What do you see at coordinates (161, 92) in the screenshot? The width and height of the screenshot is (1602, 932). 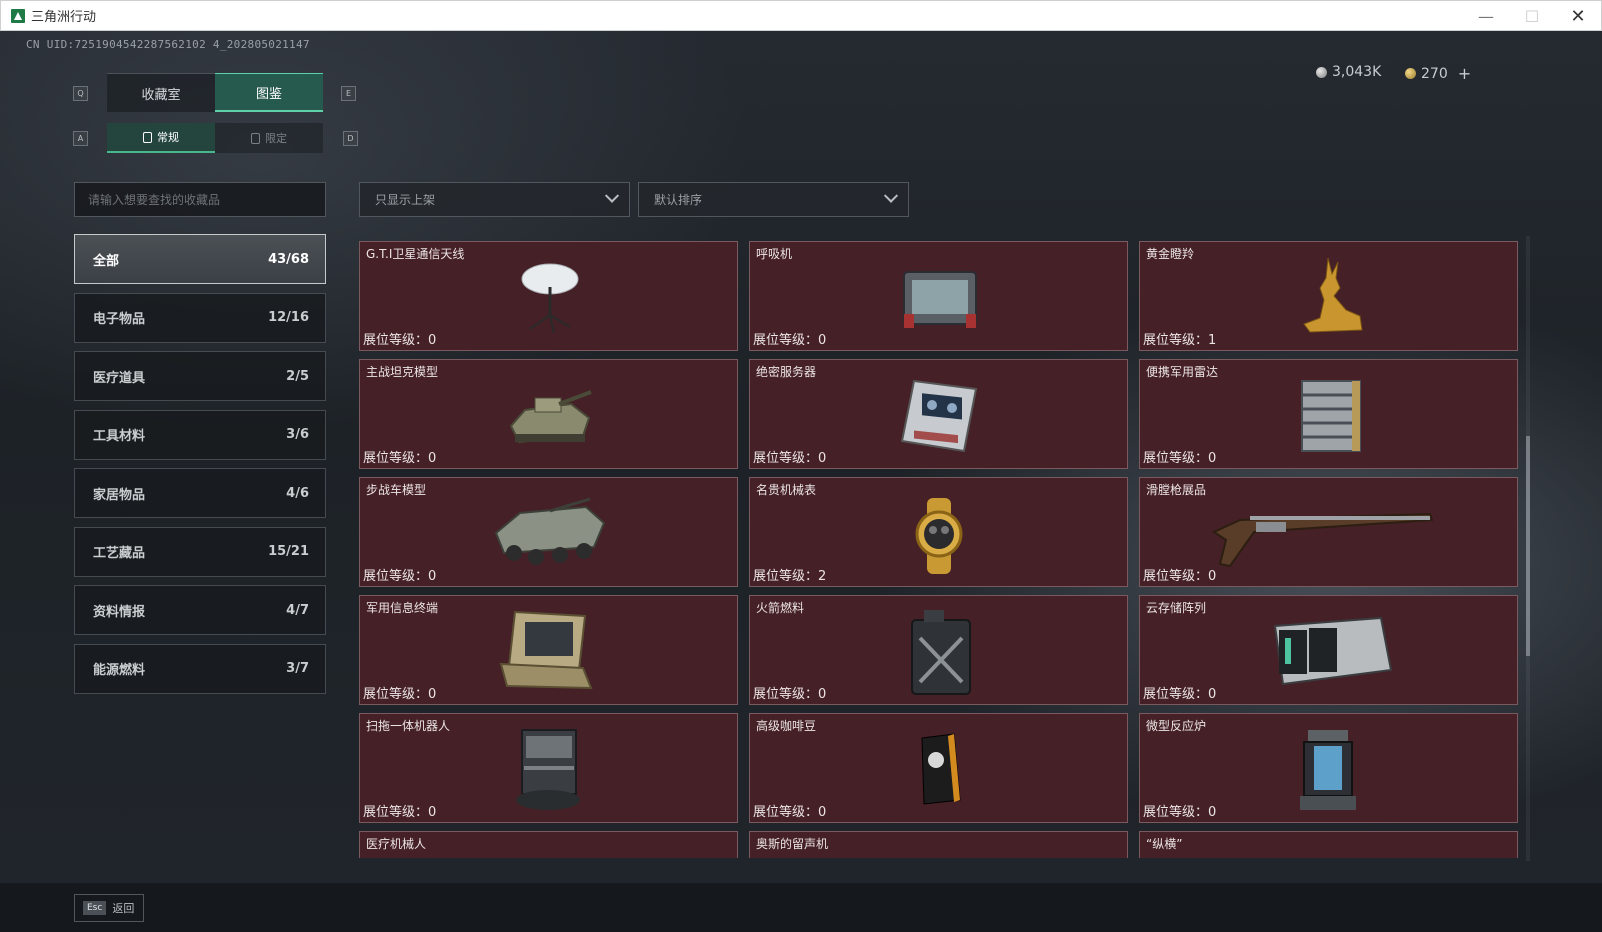 I see `tab-collection-room: 收藏室` at bounding box center [161, 92].